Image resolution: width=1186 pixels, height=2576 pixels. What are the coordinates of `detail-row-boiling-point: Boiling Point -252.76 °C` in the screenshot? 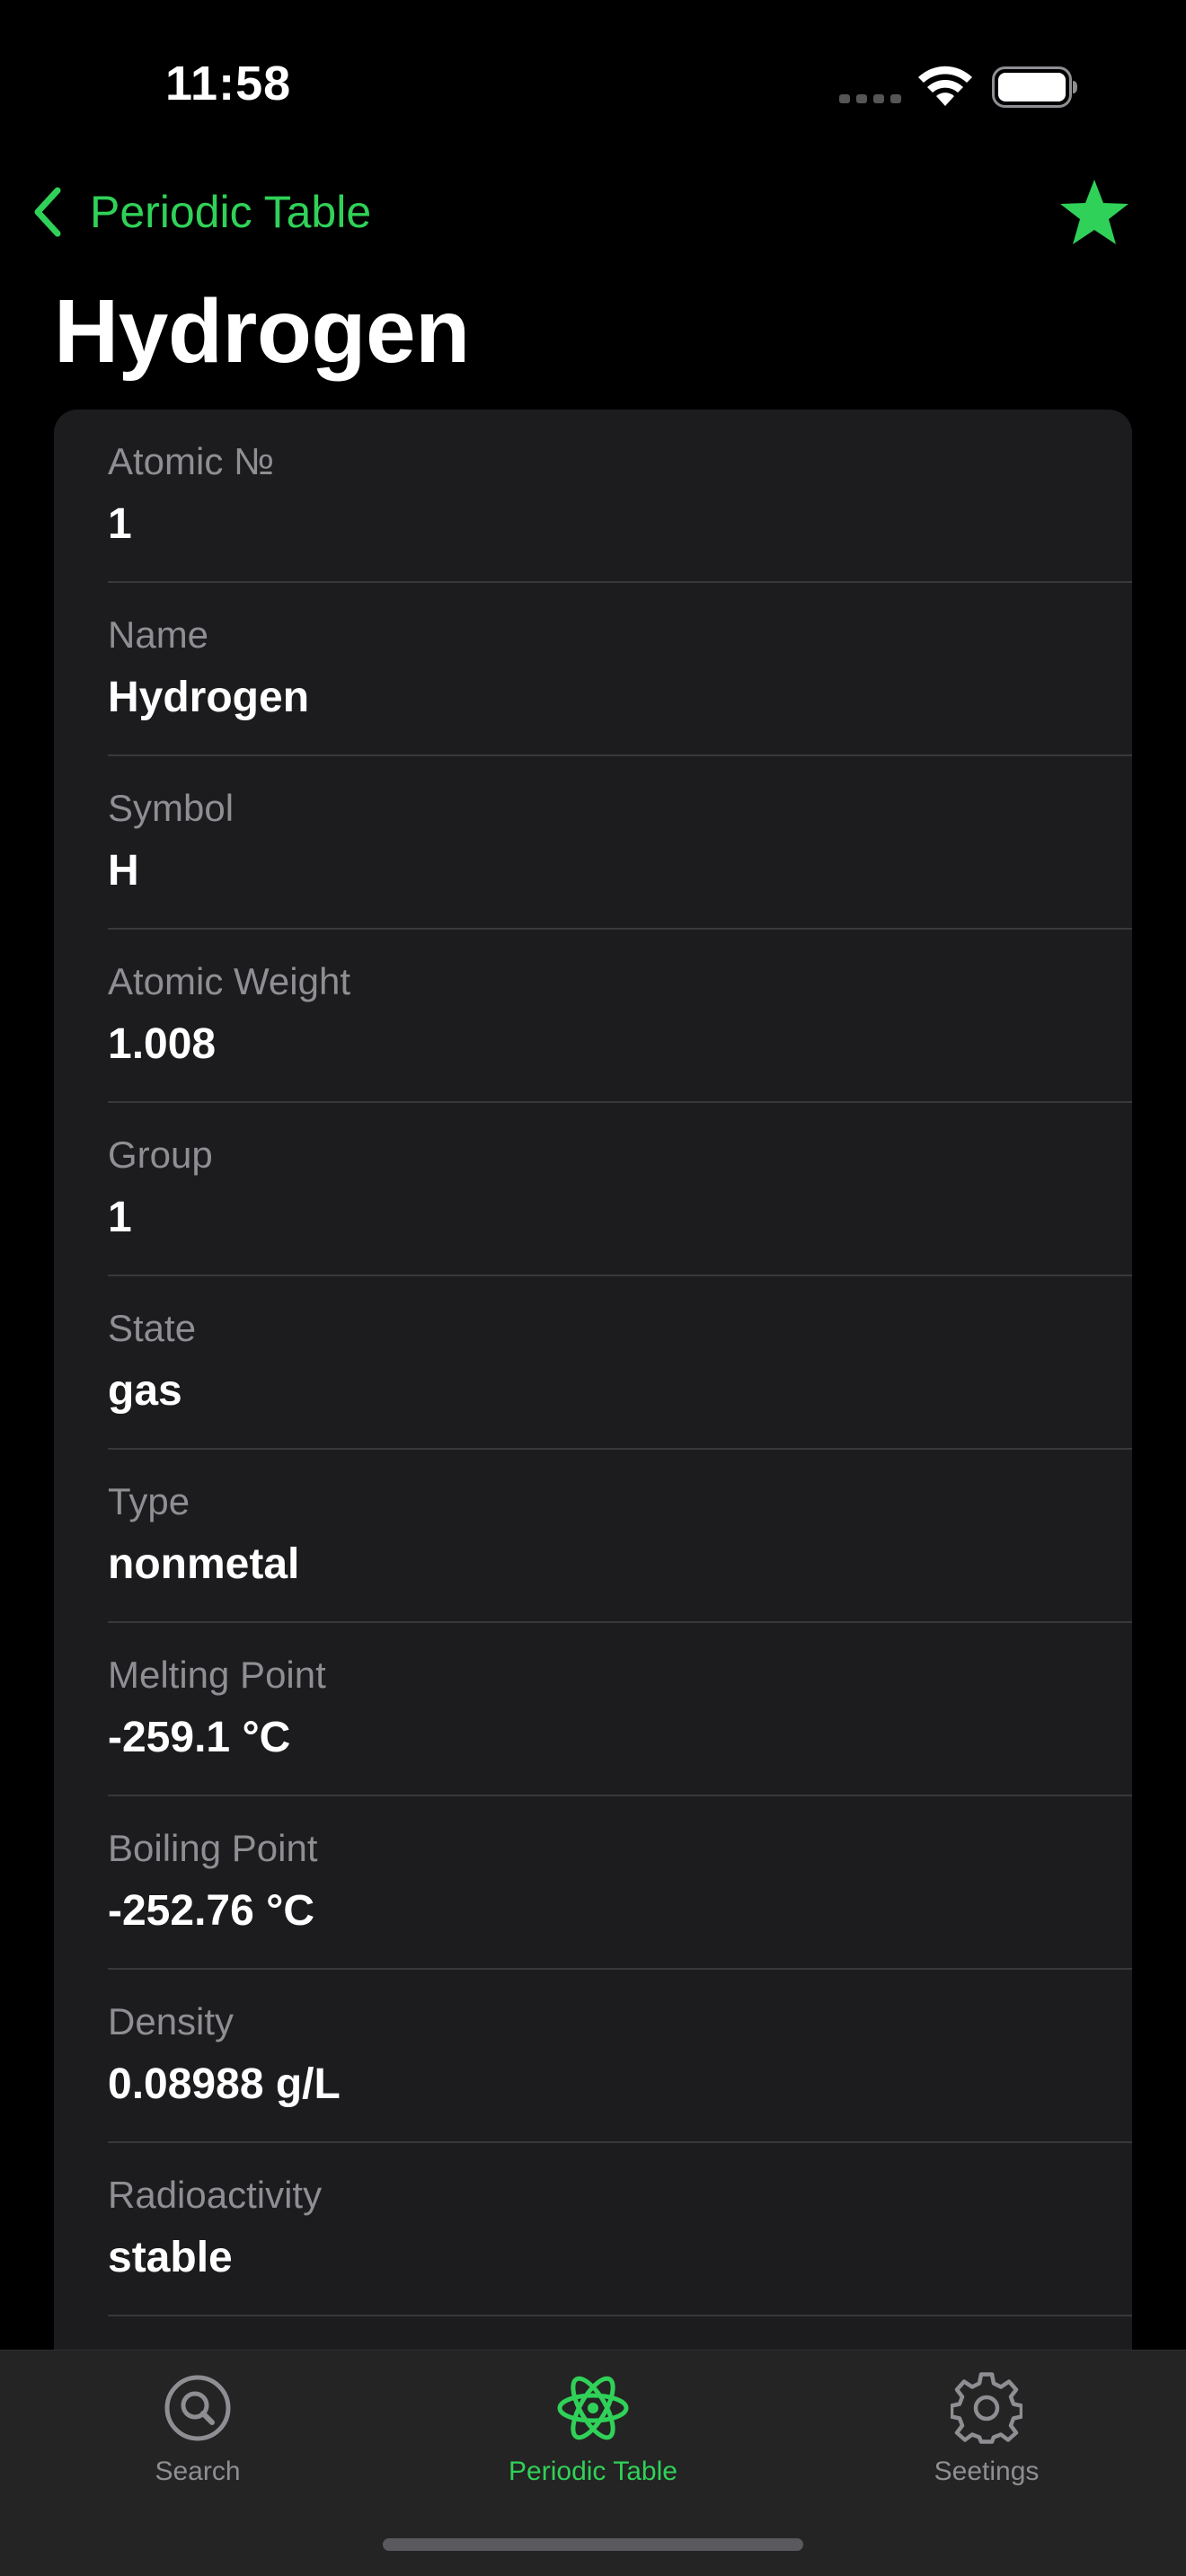 It's located at (593, 1883).